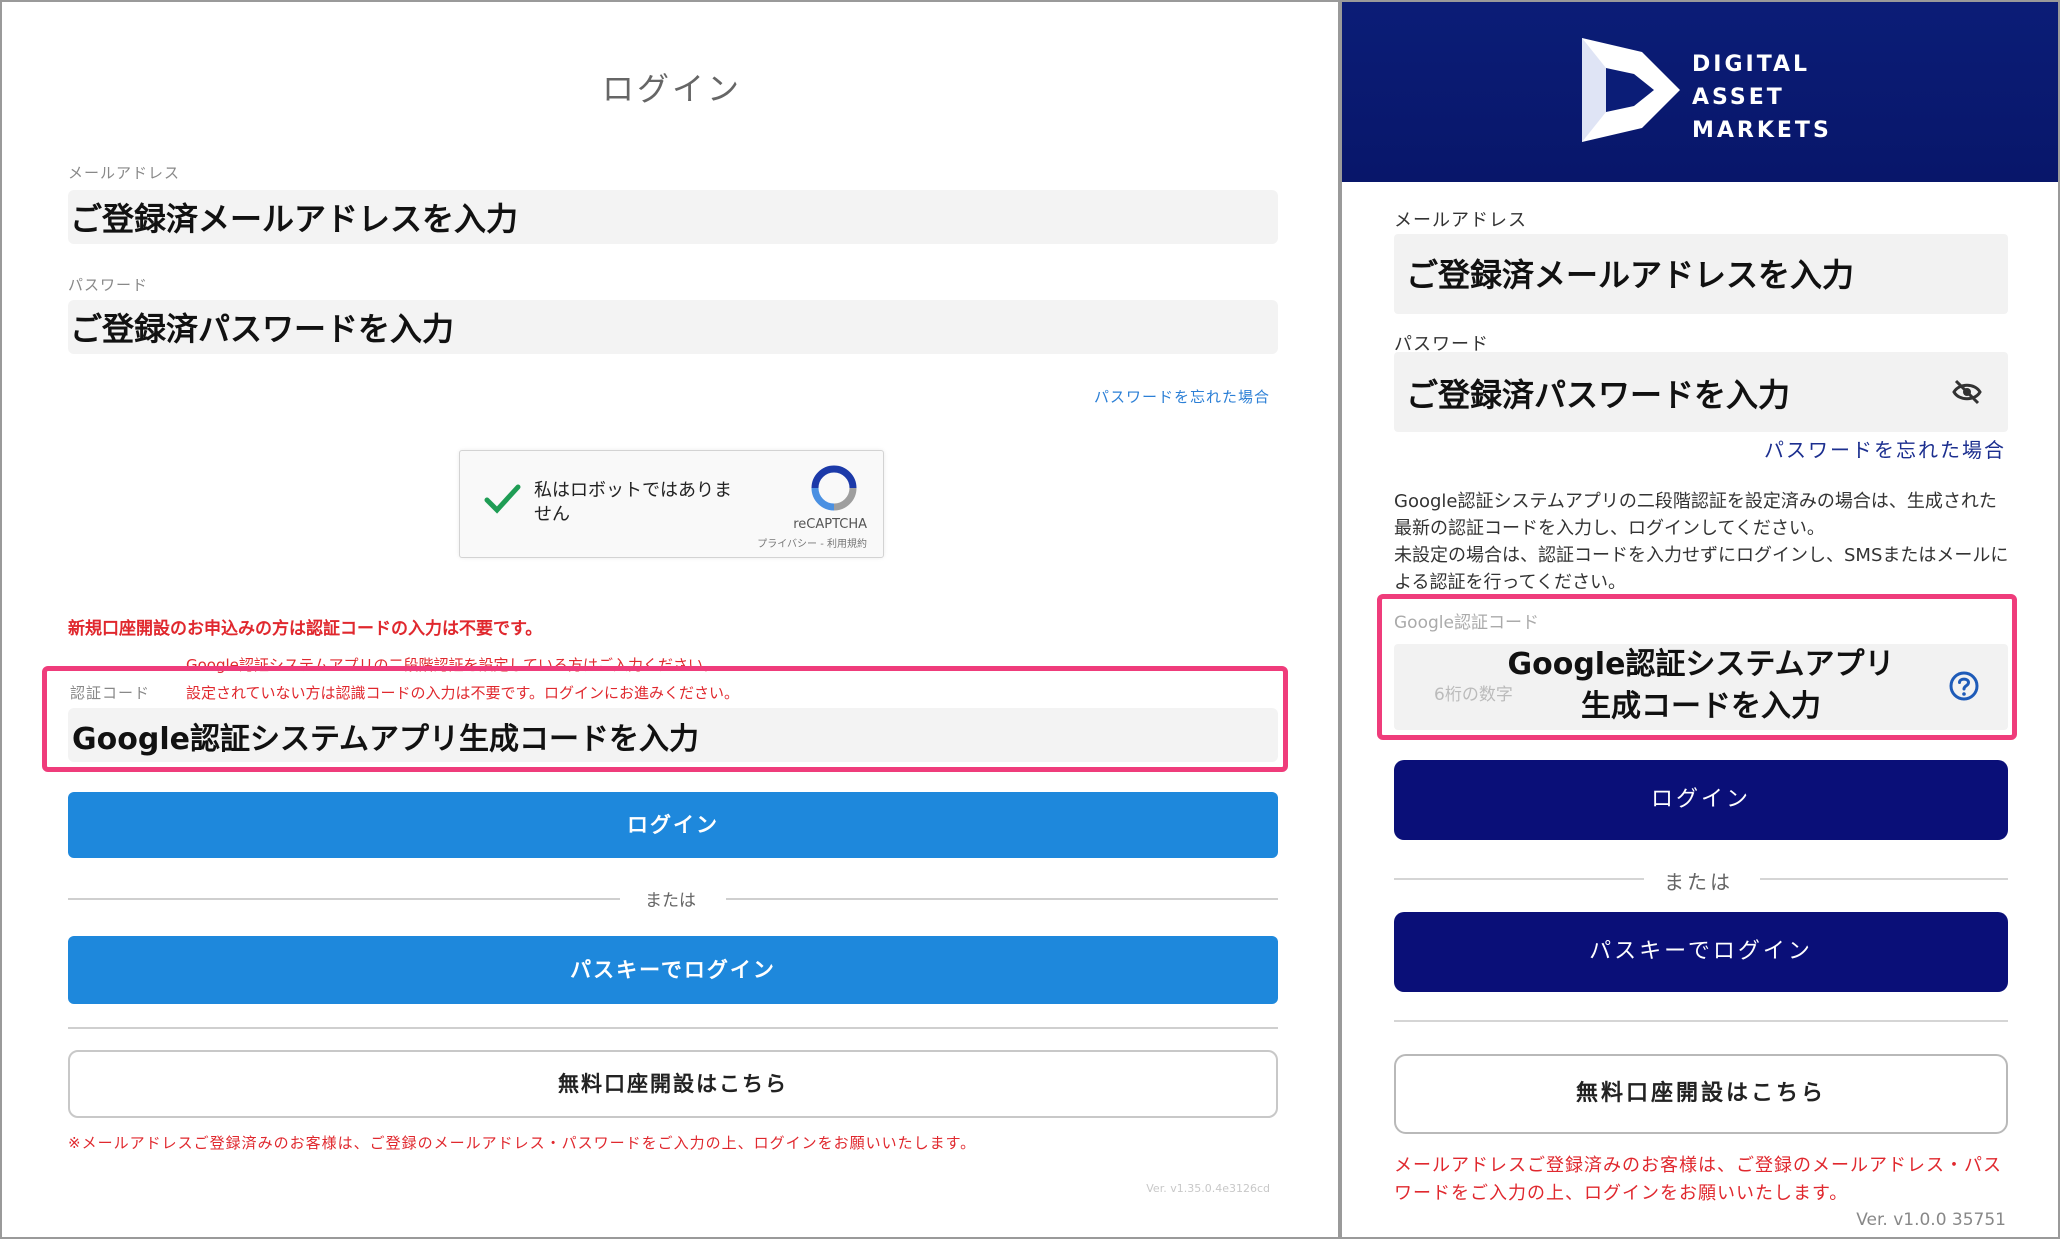  Describe the element at coordinates (812, 542) in the screenshot. I see `recaptcha-terms: プライバシー - 利用規約` at that location.